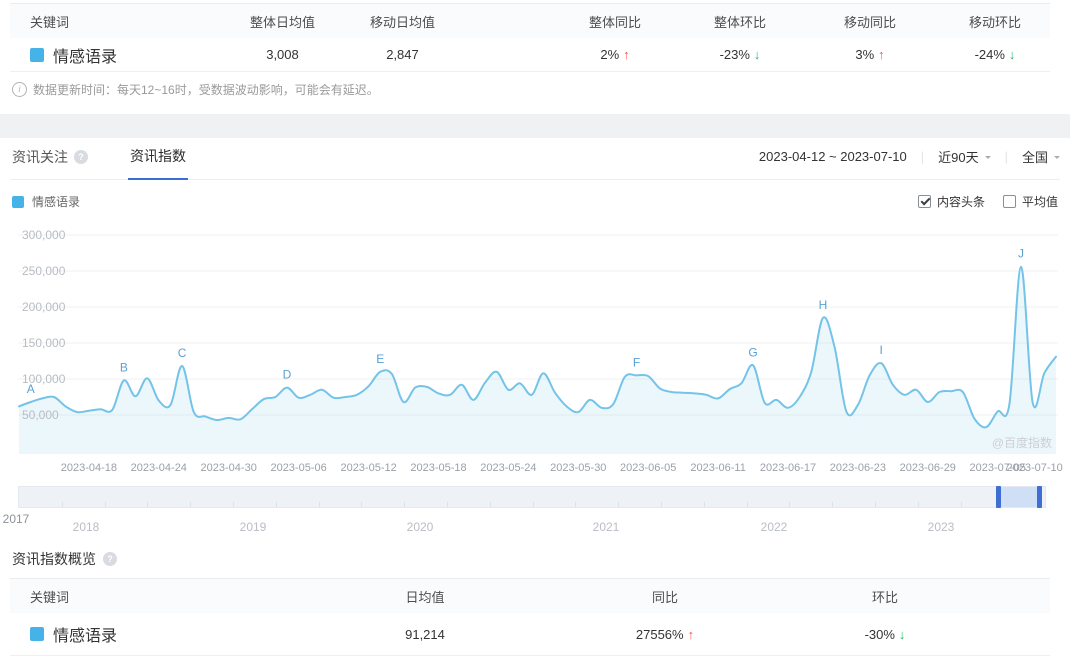  I want to click on timeline-year-label: 2023, so click(941, 527).